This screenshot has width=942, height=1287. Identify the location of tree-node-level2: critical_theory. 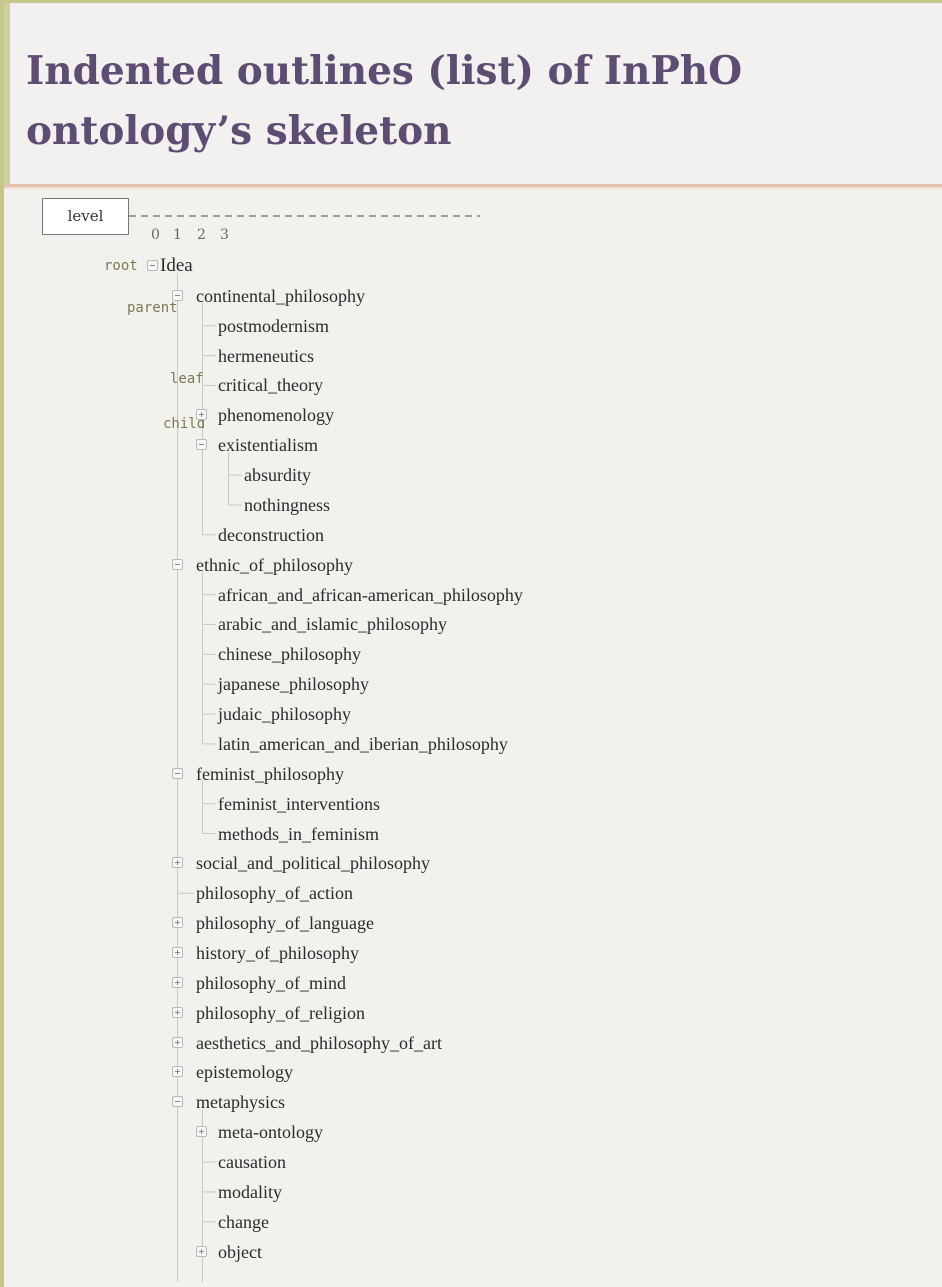
(270, 385).